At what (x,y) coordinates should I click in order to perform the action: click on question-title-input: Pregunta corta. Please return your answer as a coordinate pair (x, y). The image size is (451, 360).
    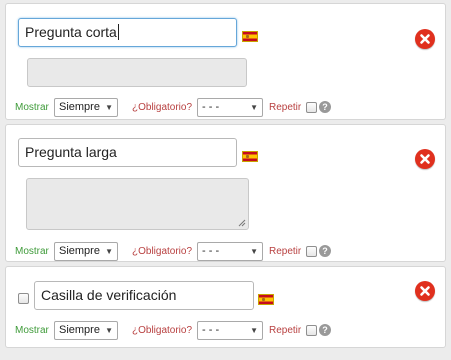
    Looking at the image, I should click on (127, 32).